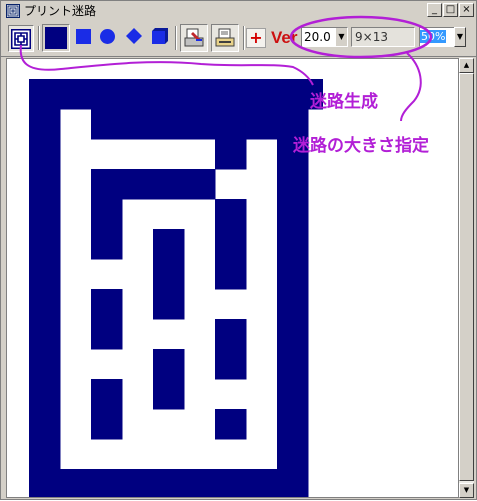 The width and height of the screenshot is (477, 501). I want to click on fill-color-button, so click(56, 38).